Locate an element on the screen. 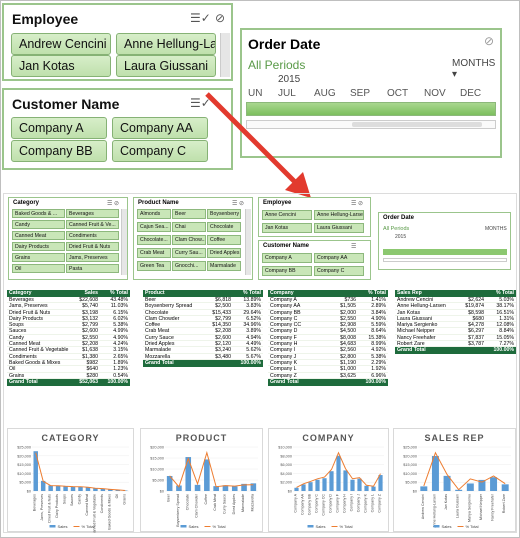  mini-btn: Coffee is located at coordinates (224, 240).